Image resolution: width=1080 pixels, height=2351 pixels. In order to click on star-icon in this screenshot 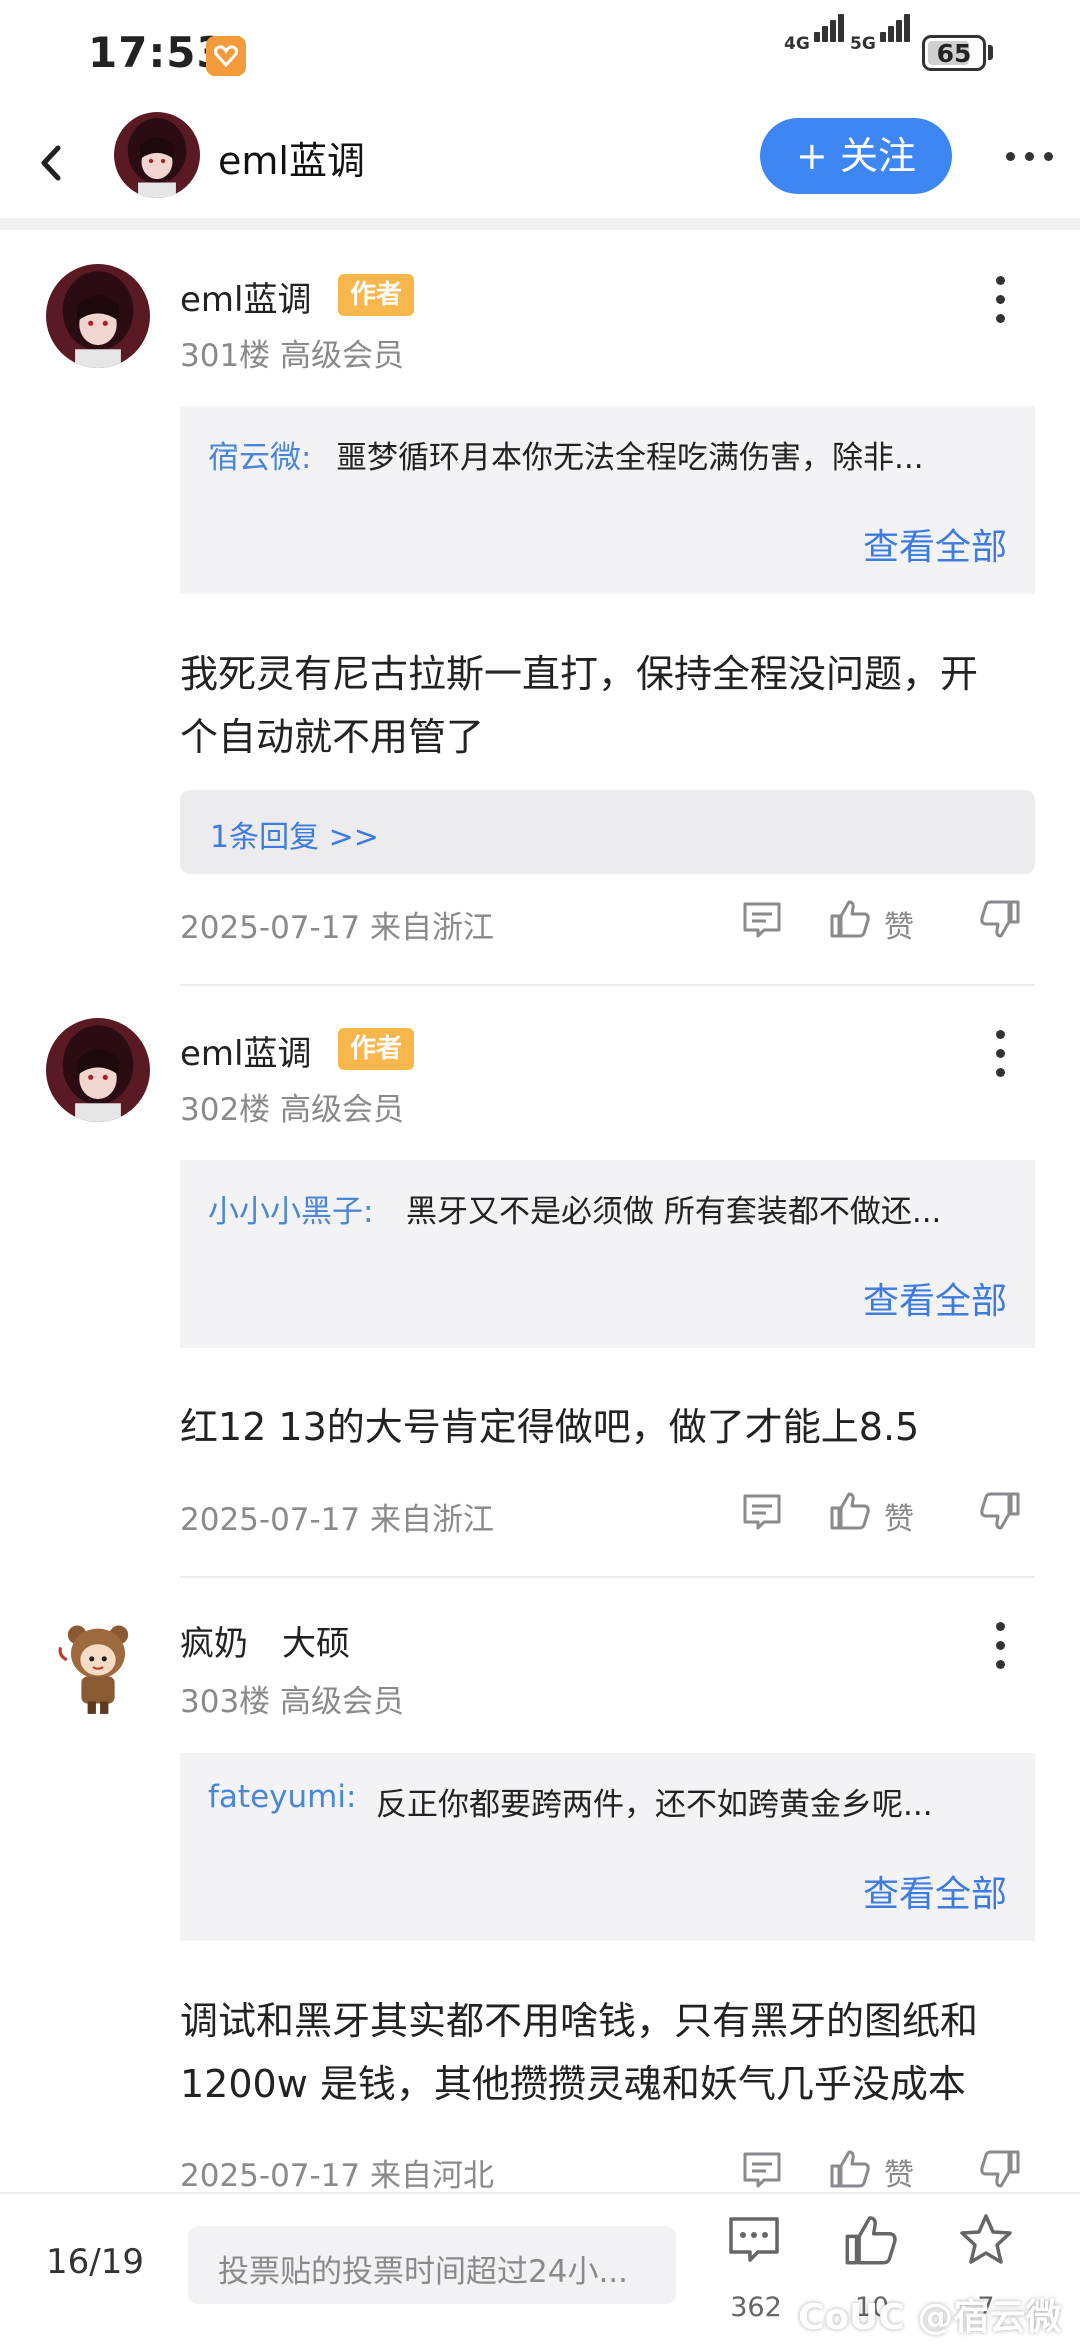, I will do `click(986, 2242)`.